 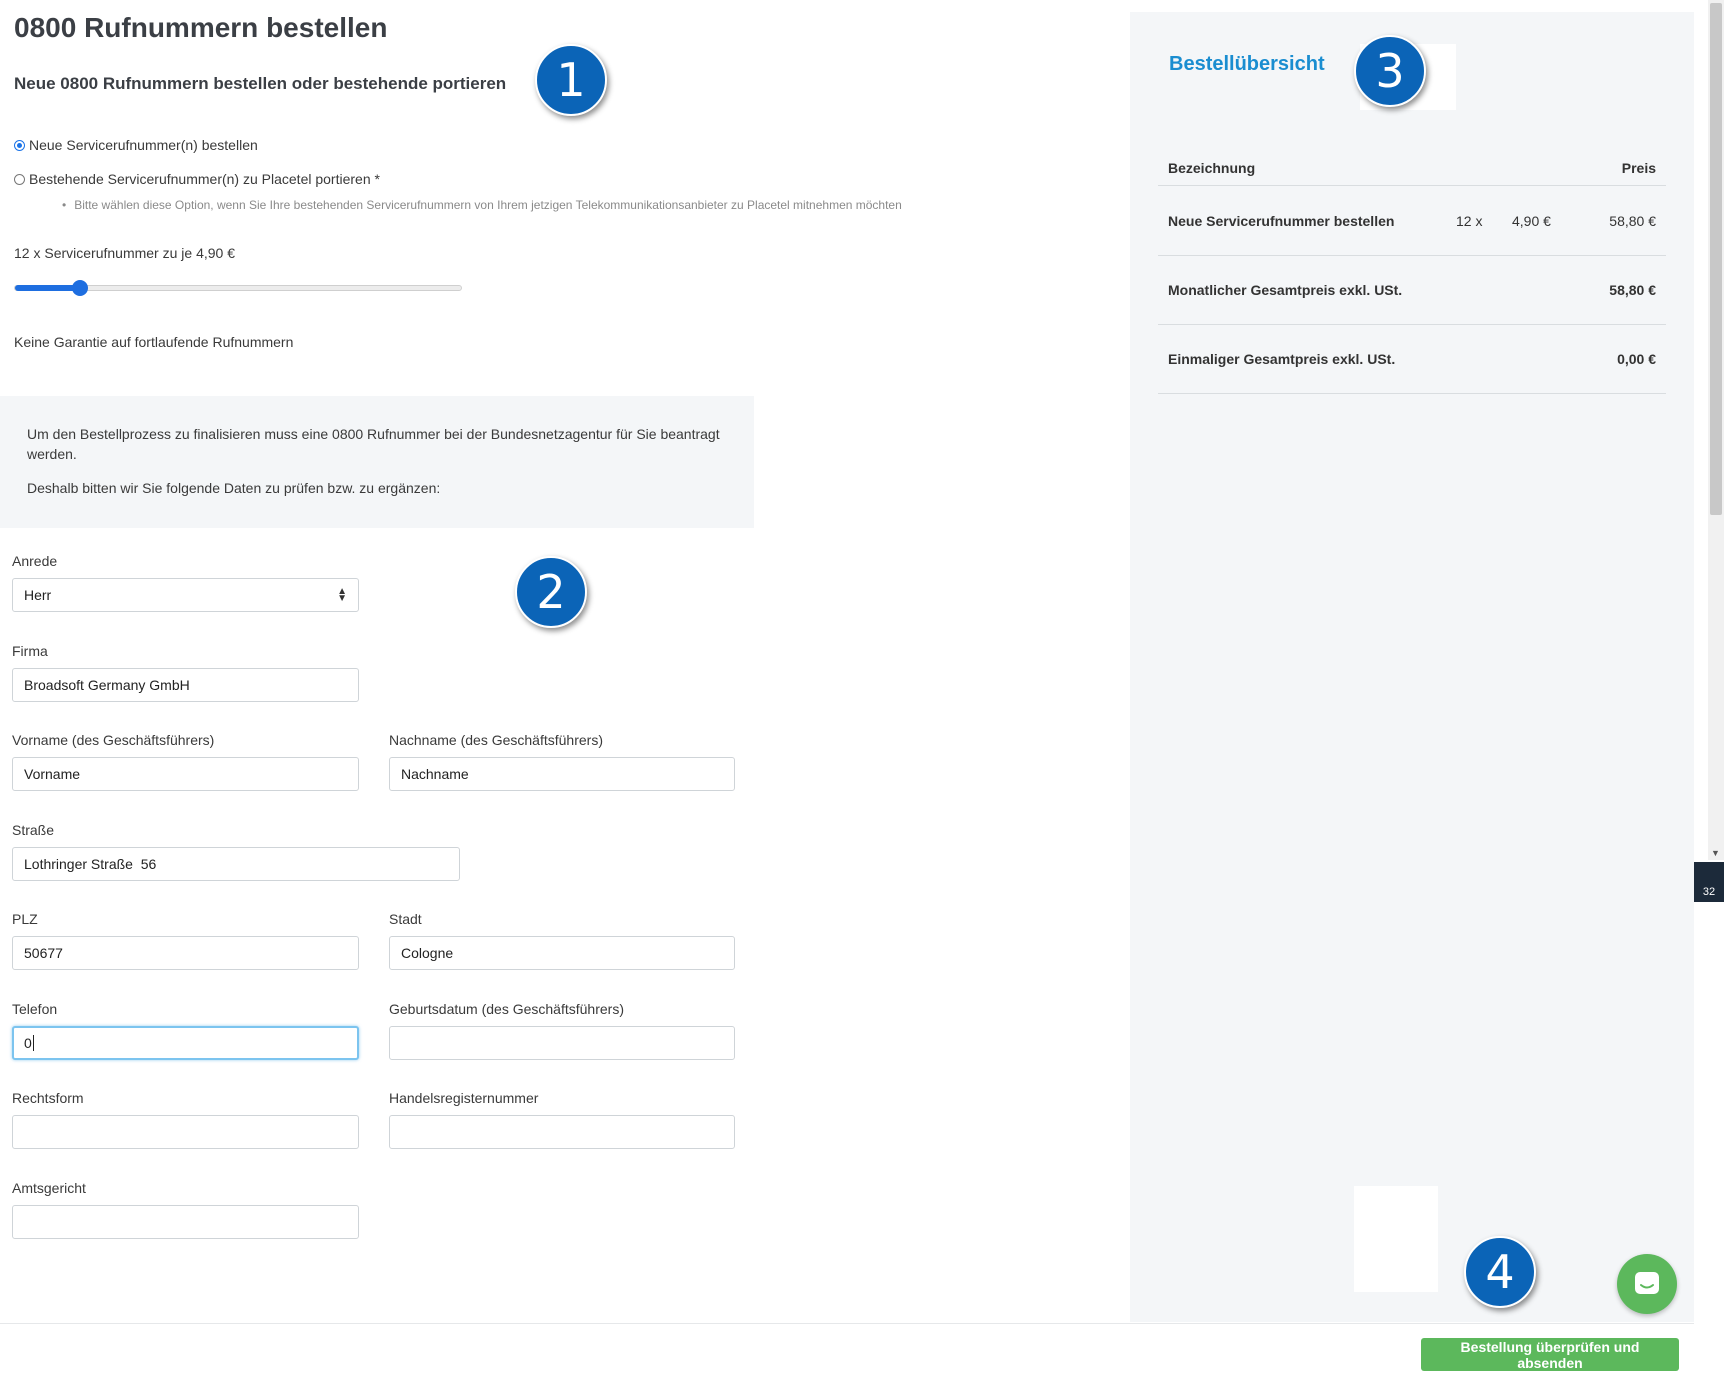 I want to click on vorname-value: Vorname, so click(x=52, y=774).